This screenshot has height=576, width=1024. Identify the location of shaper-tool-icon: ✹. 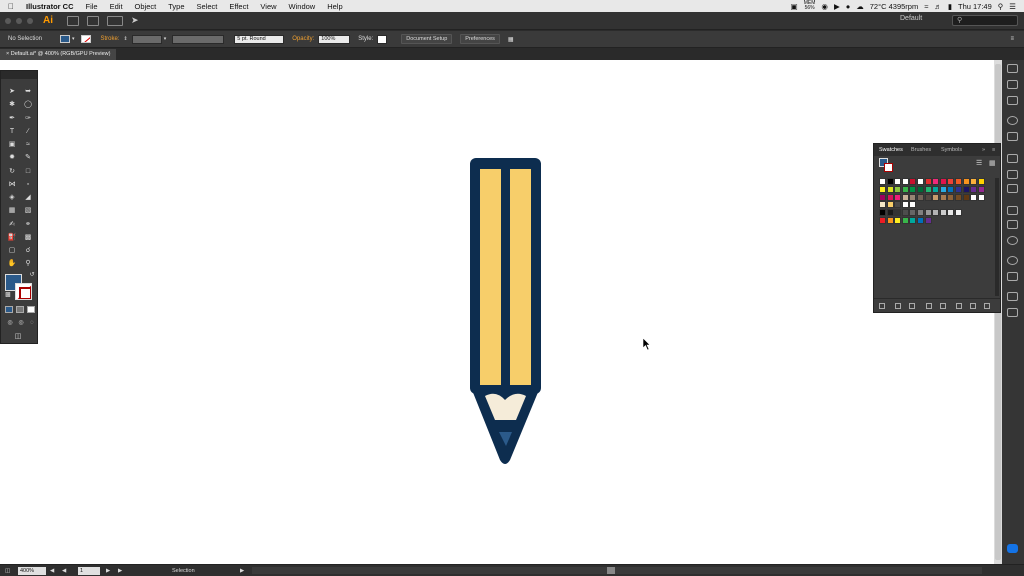
(12, 157).